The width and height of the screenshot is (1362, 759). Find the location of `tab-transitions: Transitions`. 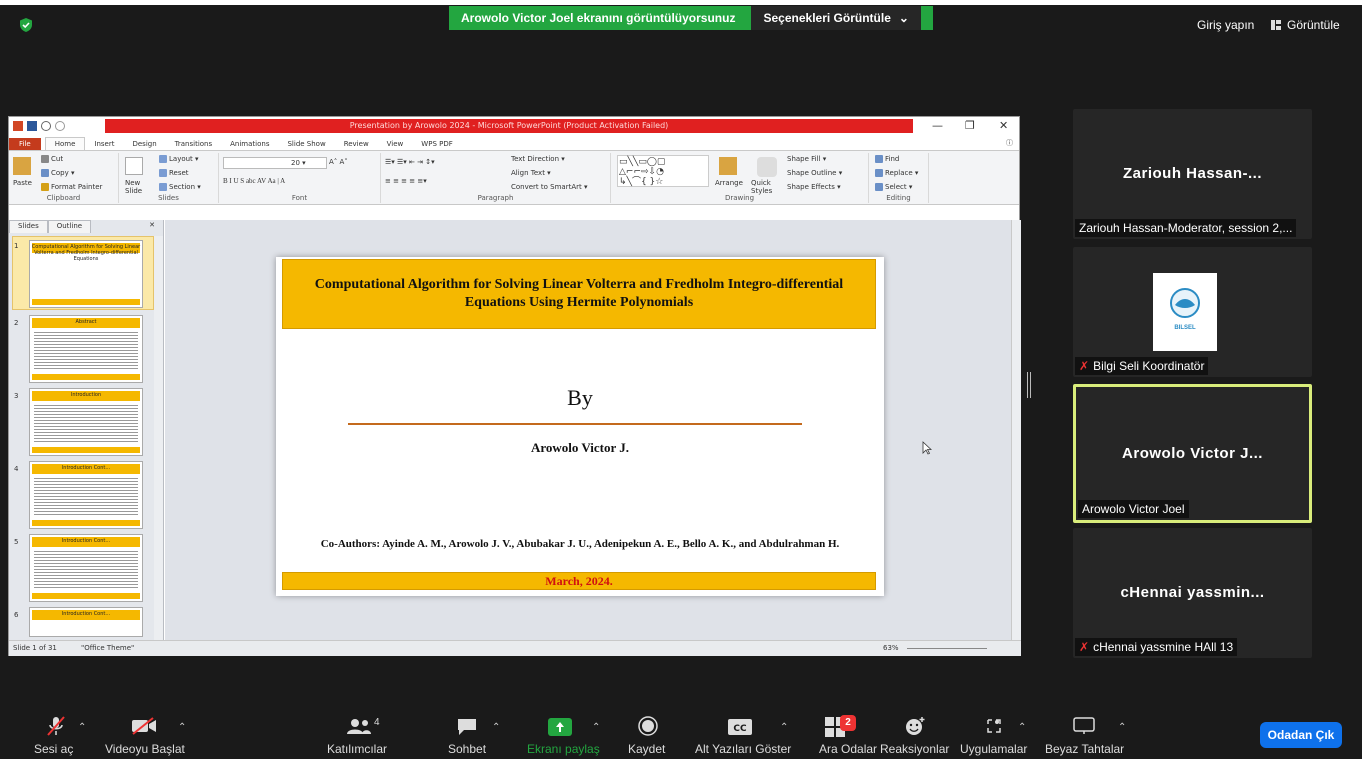

tab-transitions: Transitions is located at coordinates (194, 144).